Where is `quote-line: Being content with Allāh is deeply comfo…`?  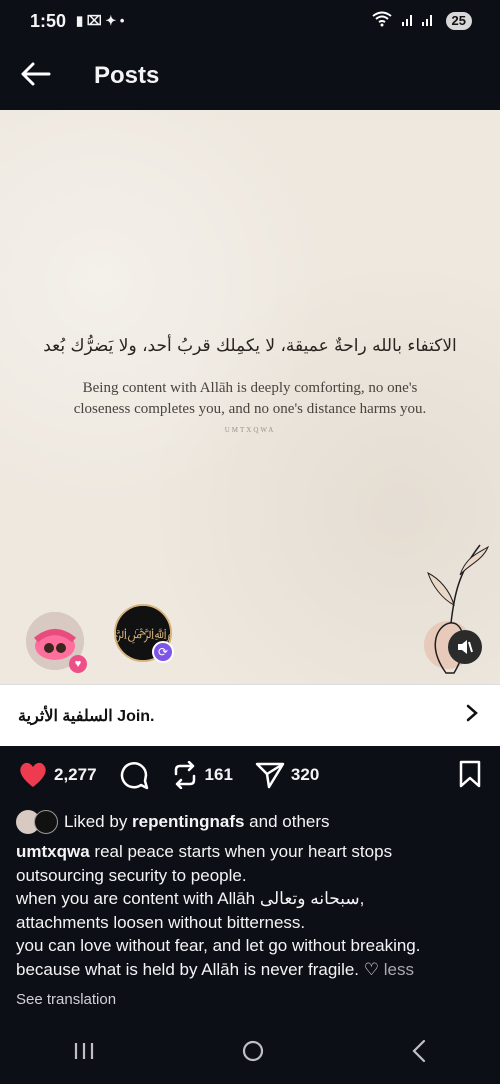 quote-line: Being content with Allāh is deeply comfo… is located at coordinates (250, 388).